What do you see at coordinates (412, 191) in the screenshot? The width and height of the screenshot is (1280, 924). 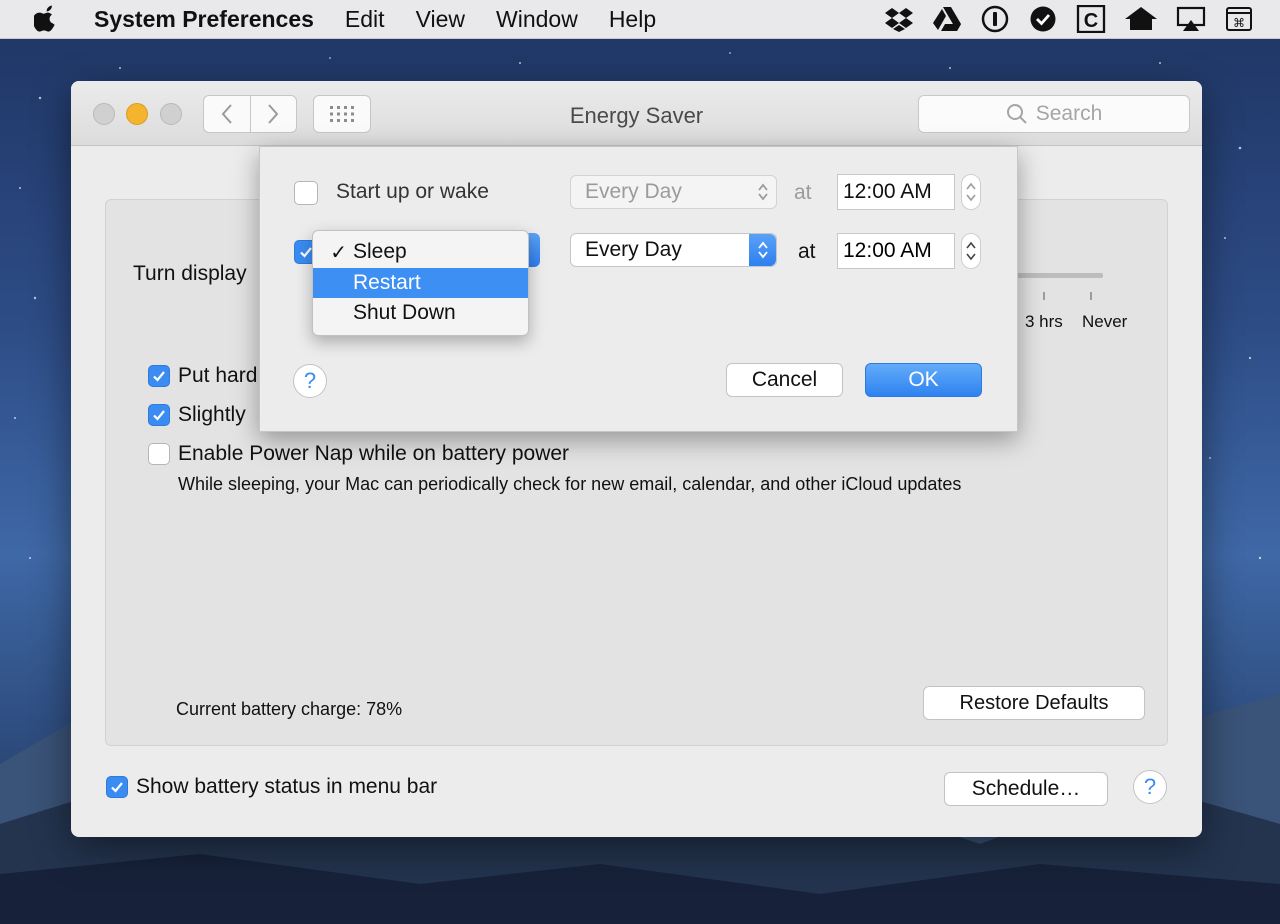 I see `startup-wake-label: Start up or wake` at bounding box center [412, 191].